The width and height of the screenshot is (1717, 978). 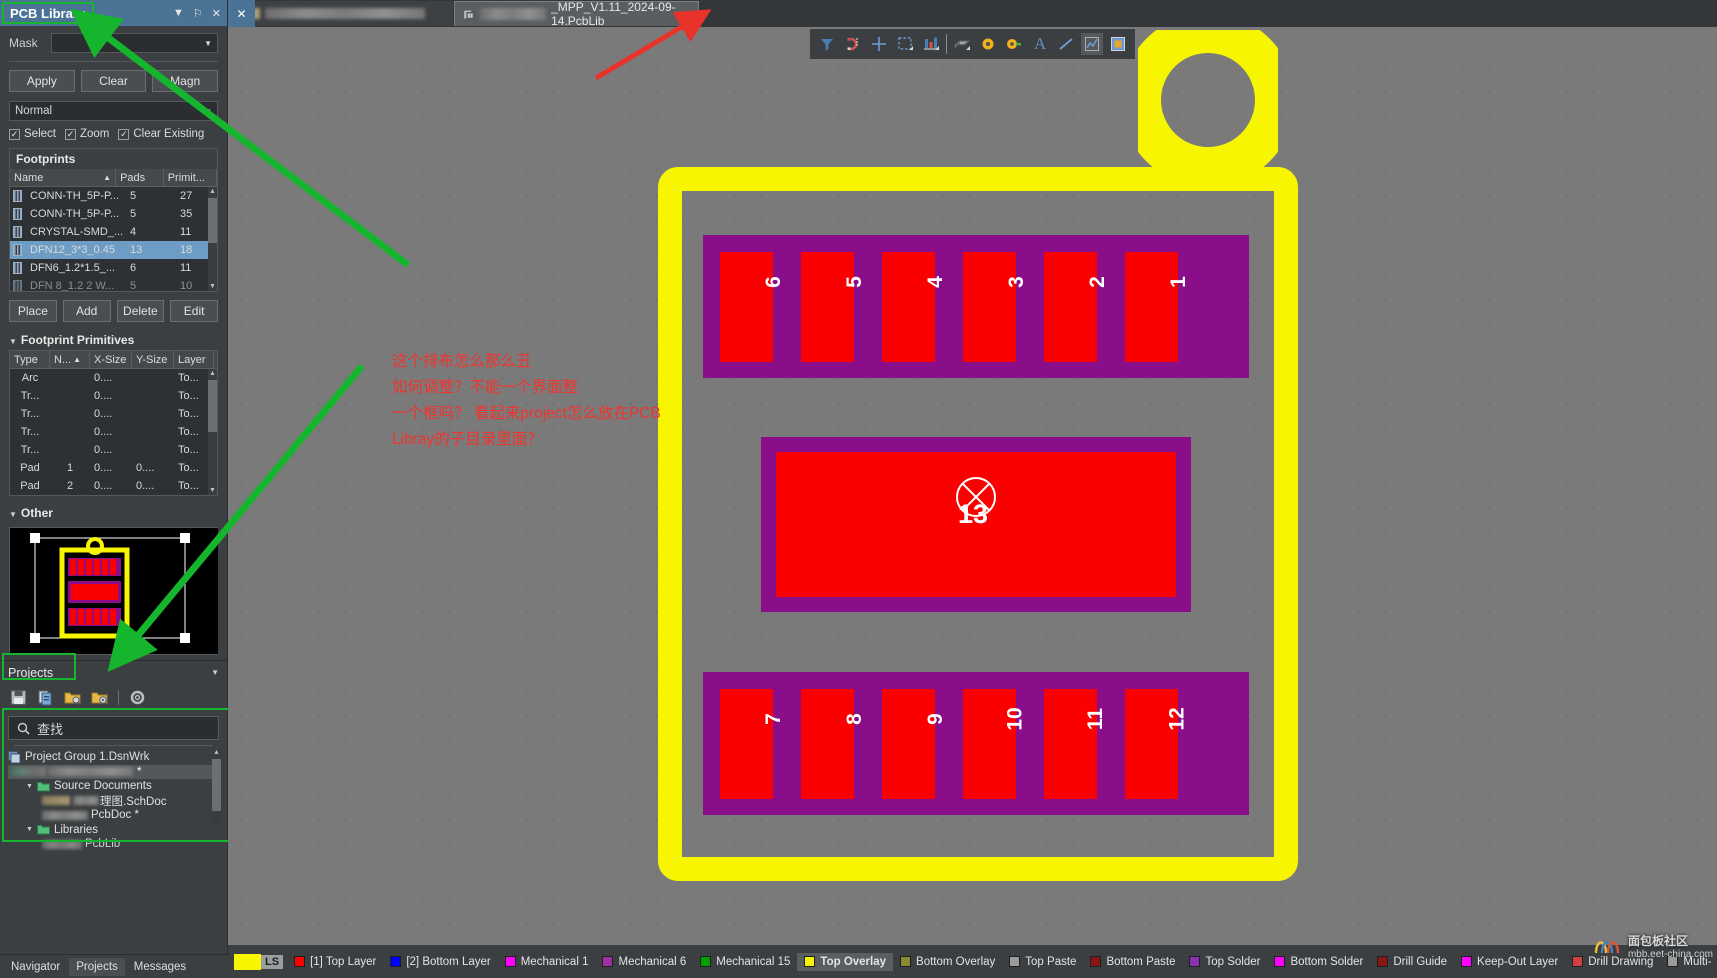 I want to click on primitives-col-type: Type, so click(x=30, y=359).